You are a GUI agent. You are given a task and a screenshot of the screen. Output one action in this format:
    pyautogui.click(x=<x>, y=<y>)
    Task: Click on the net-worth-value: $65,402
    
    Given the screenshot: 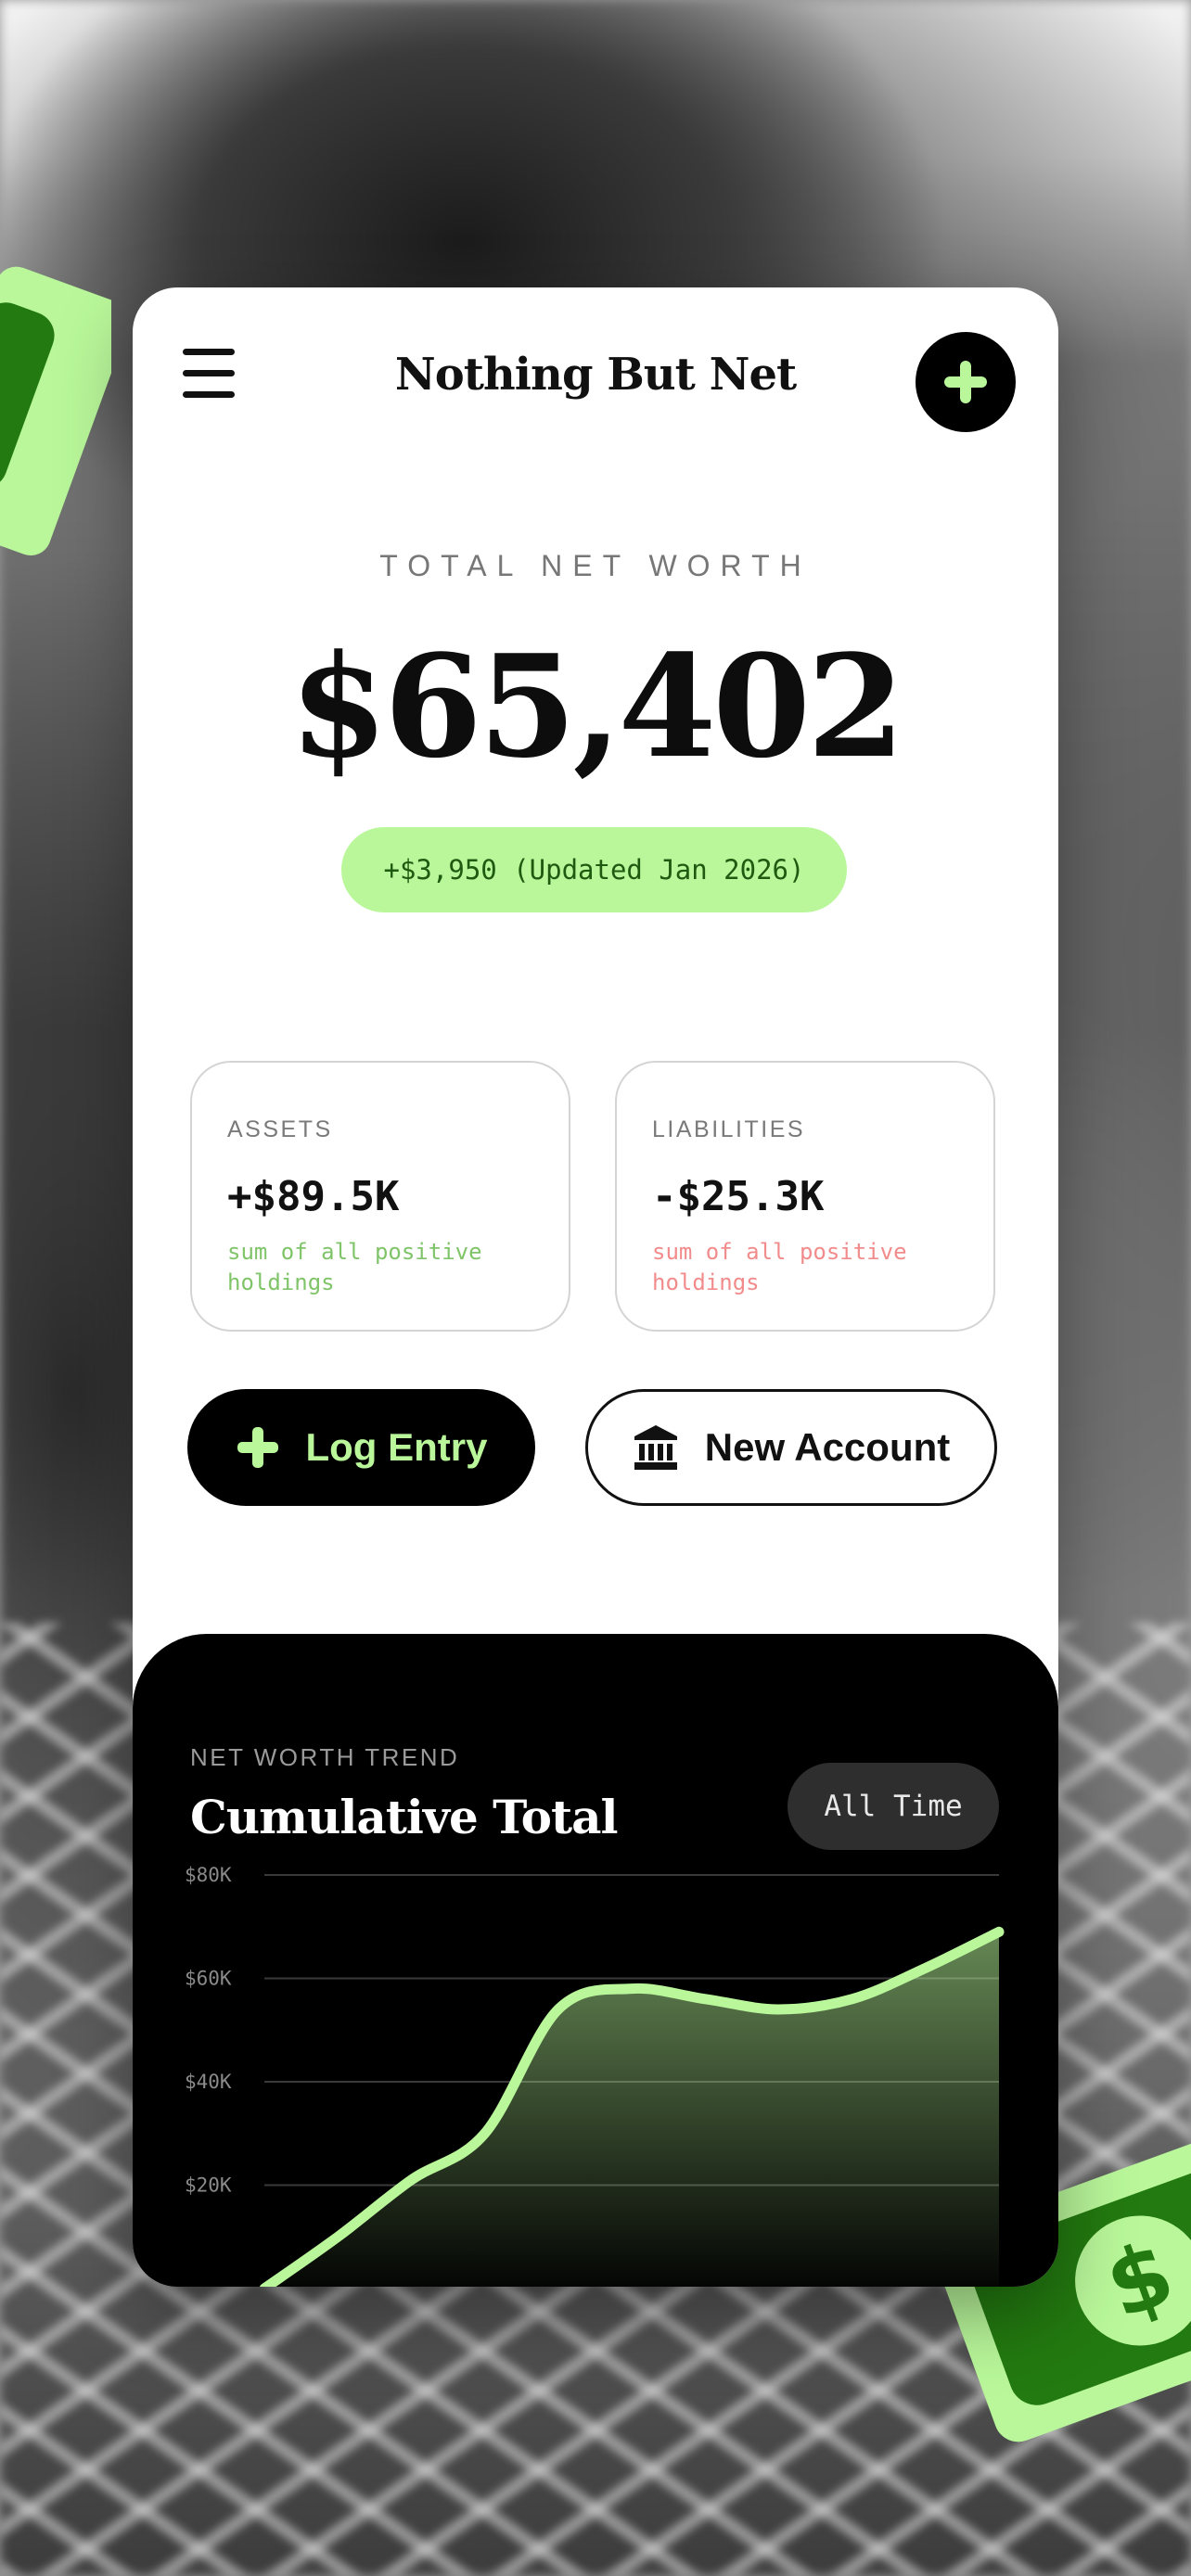 What is the action you would take?
    pyautogui.click(x=597, y=706)
    